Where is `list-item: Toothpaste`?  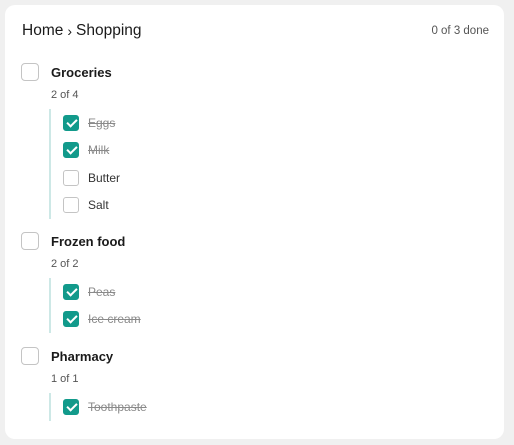
list-item: Toothpaste is located at coordinates (105, 407).